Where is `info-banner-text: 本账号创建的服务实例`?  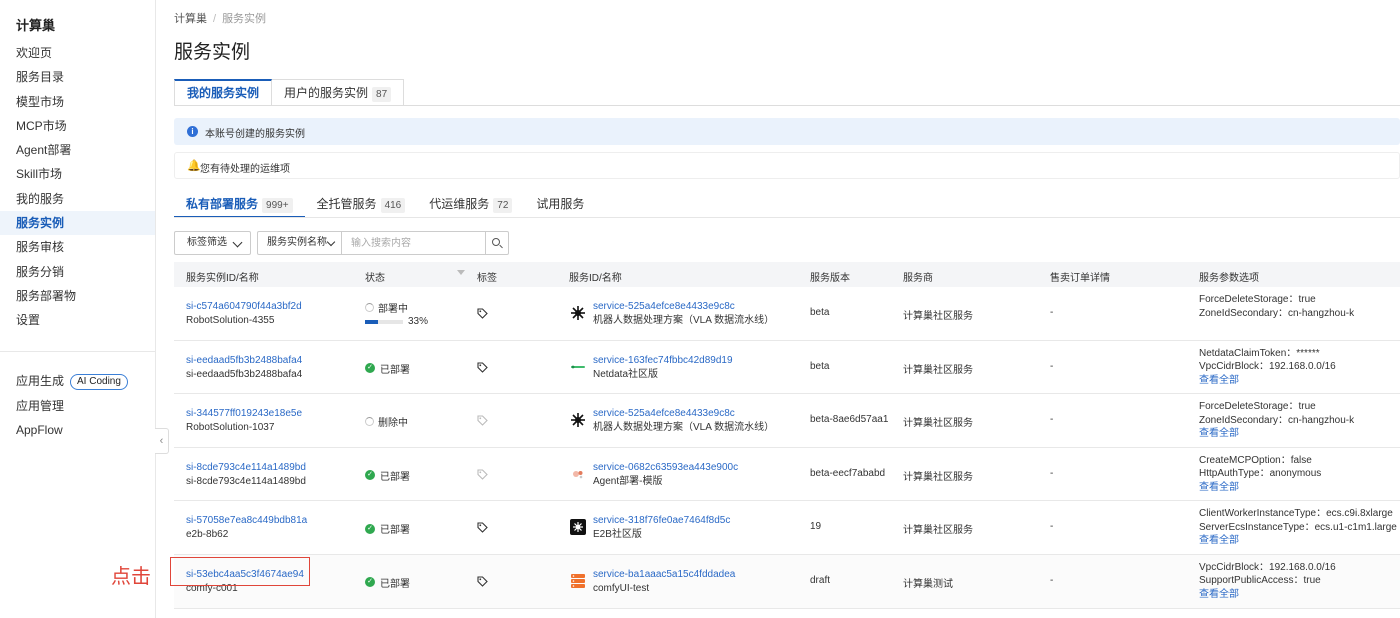
info-banner-text: 本账号创建的服务实例 is located at coordinates (255, 134).